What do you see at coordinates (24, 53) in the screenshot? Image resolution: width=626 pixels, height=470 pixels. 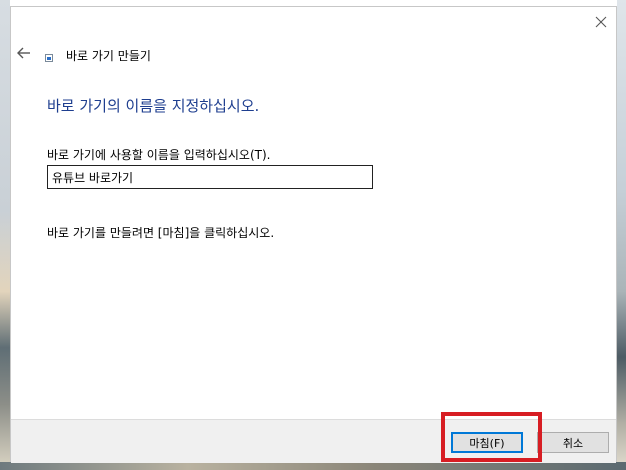 I see `back-arrow-icon` at bounding box center [24, 53].